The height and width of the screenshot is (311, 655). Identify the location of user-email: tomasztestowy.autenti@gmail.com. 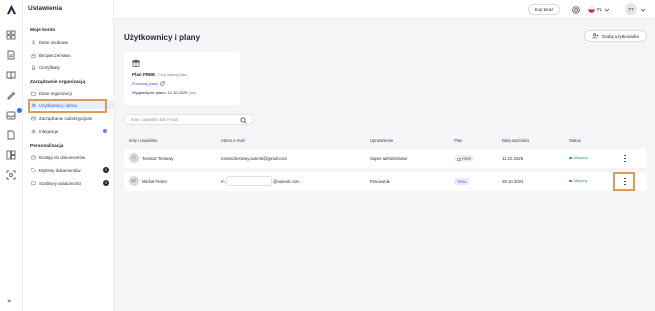
(254, 158).